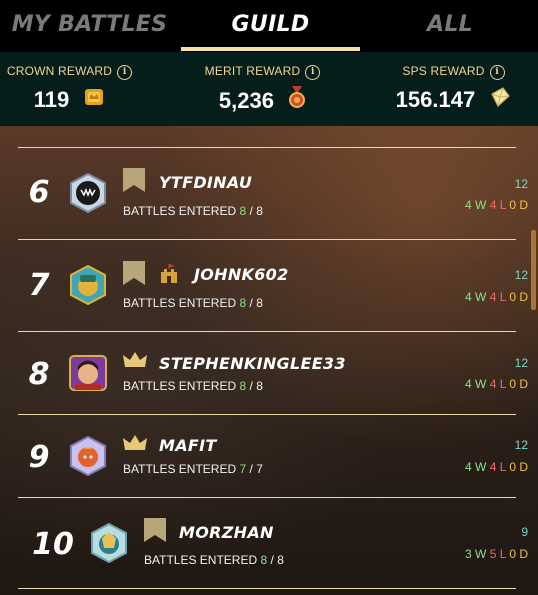 This screenshot has width=538, height=595. What do you see at coordinates (94, 100) in the screenshot?
I see `crown-token-icon` at bounding box center [94, 100].